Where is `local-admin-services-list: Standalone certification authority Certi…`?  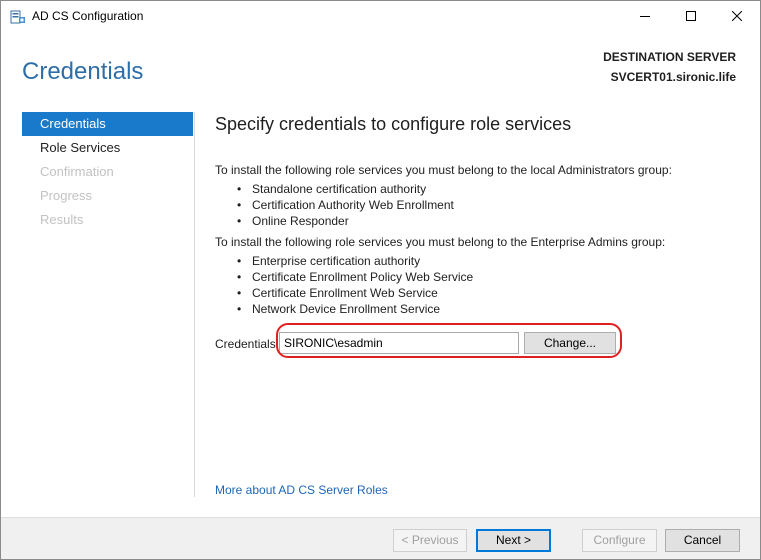 local-admin-services-list: Standalone certification authority Certi… is located at coordinates (345, 205).